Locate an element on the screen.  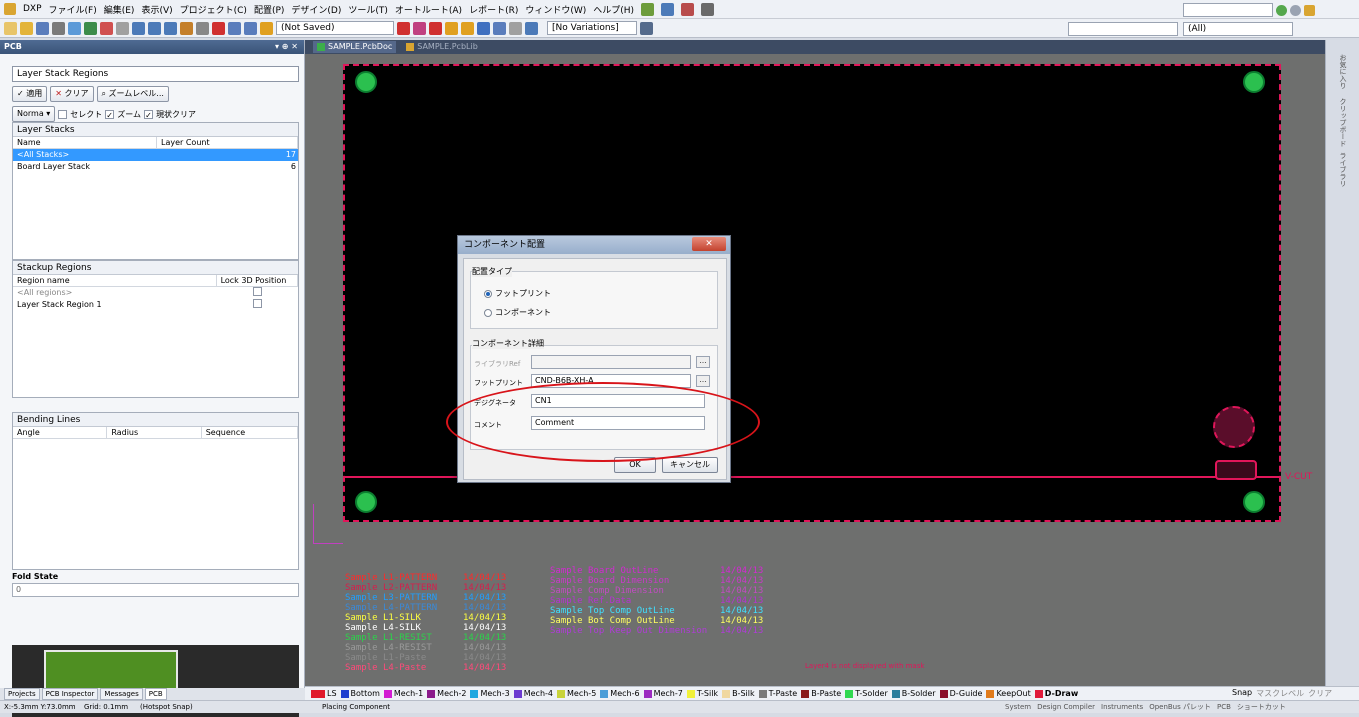
fold-state-slider: 0 is located at coordinates (155, 590).